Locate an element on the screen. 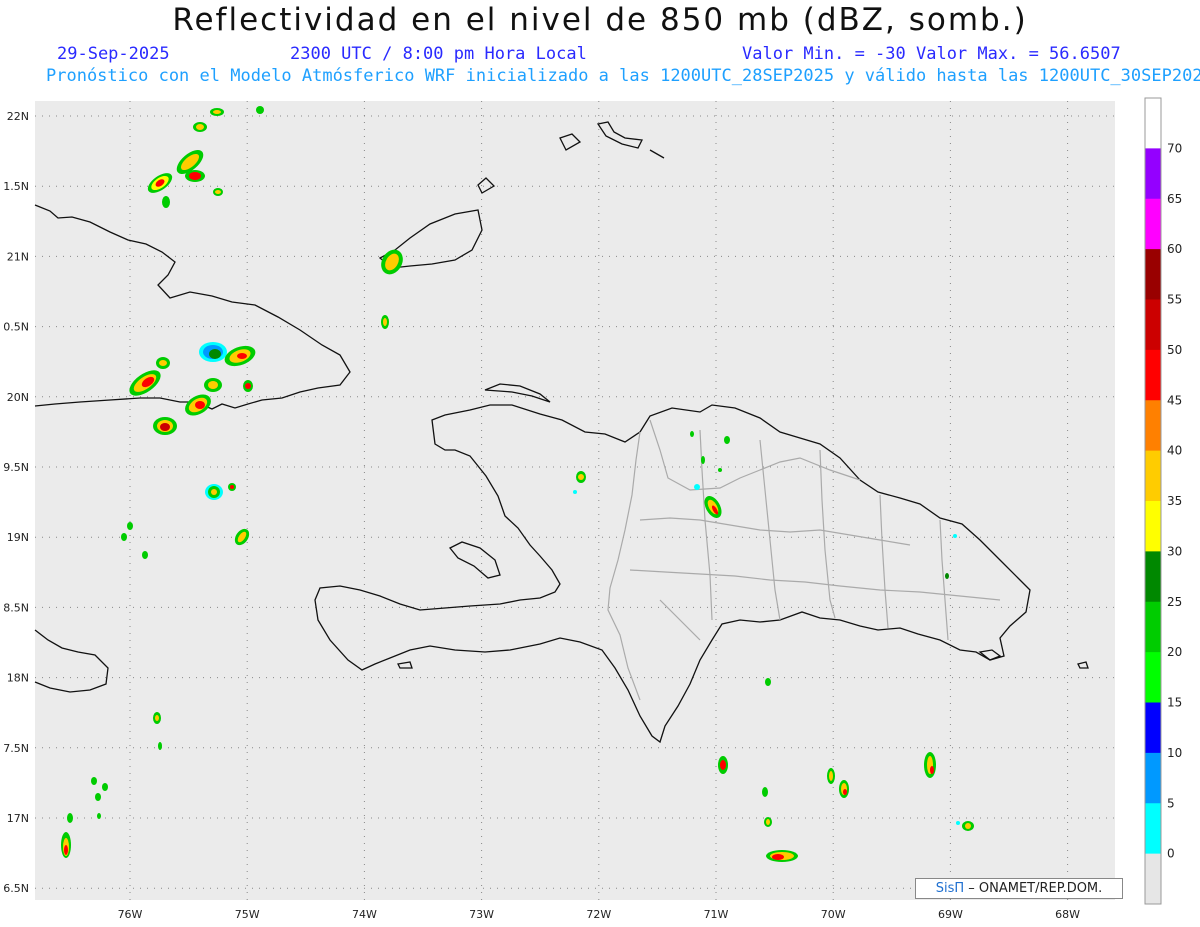 This screenshot has height=927, width=1200. lat-label: 0.5N is located at coordinates (16, 327).